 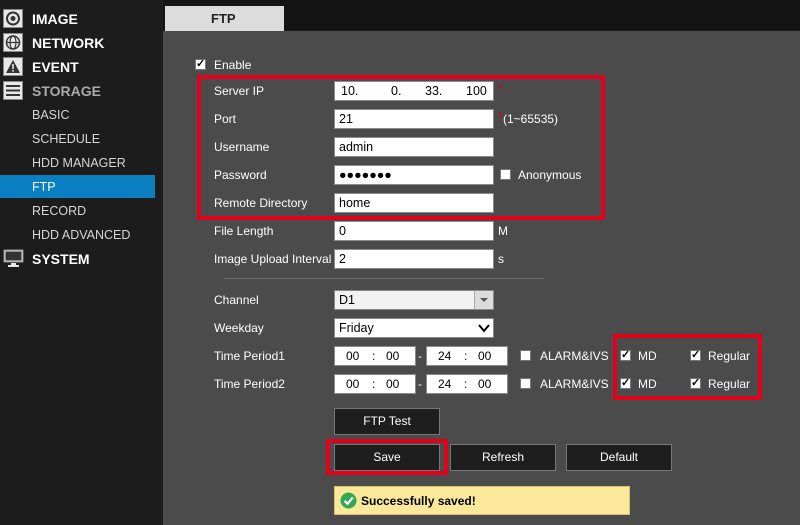 What do you see at coordinates (695, 355) in the screenshot?
I see `regular-checkbox-1: ✓` at bounding box center [695, 355].